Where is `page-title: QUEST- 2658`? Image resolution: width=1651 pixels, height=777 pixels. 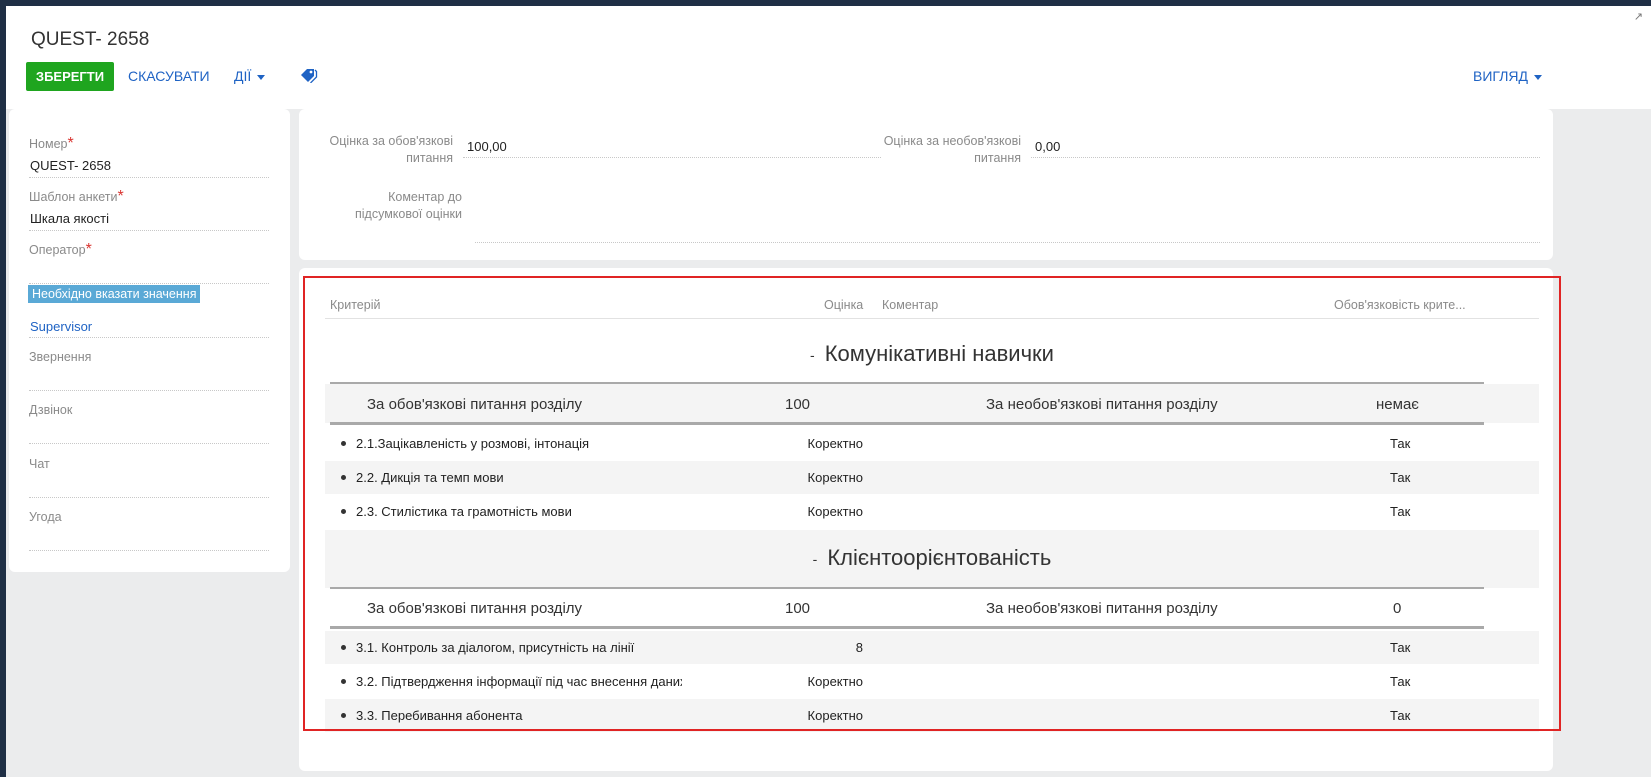
page-title: QUEST- 2658 is located at coordinates (90, 39).